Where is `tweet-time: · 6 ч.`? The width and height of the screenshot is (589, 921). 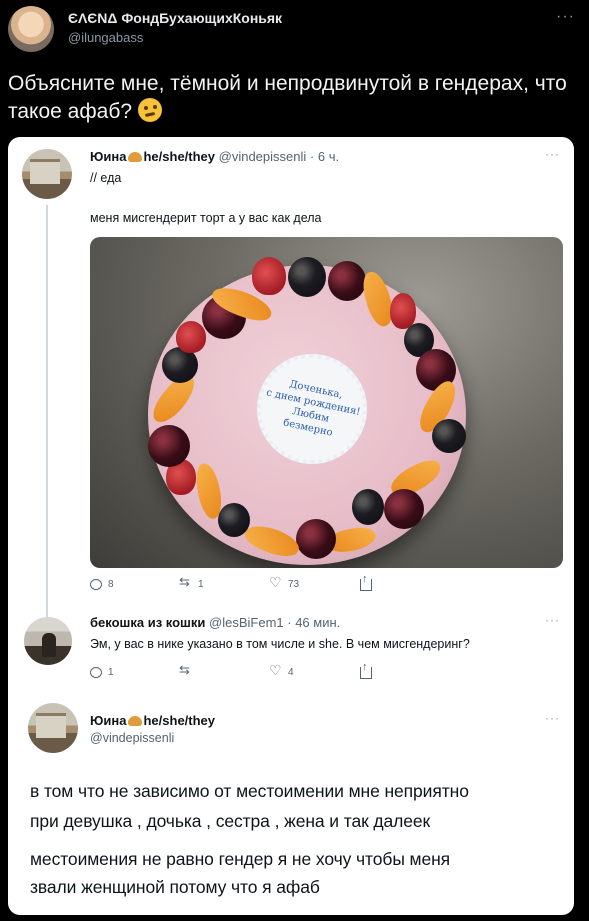
tweet-time: · 6 ч. is located at coordinates (324, 156).